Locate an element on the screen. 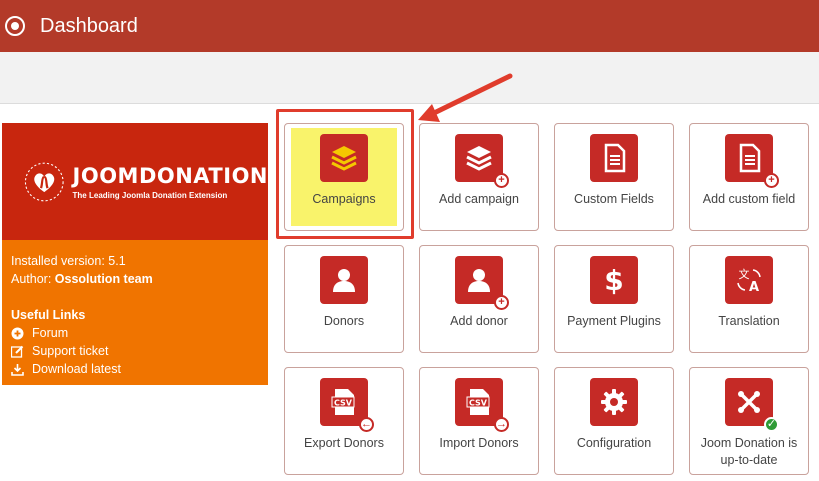 The width and height of the screenshot is (819, 481). edit-icon is located at coordinates (17, 351).